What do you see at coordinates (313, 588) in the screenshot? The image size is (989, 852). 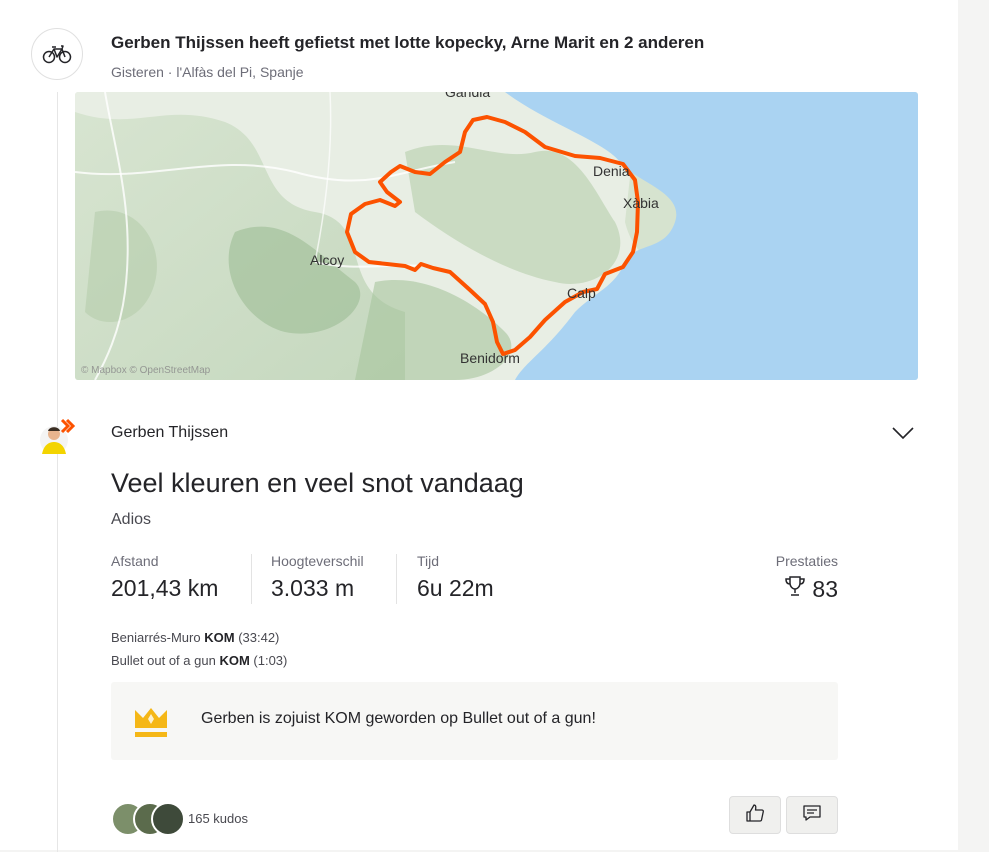 I see `stat-value: 3.033 m` at bounding box center [313, 588].